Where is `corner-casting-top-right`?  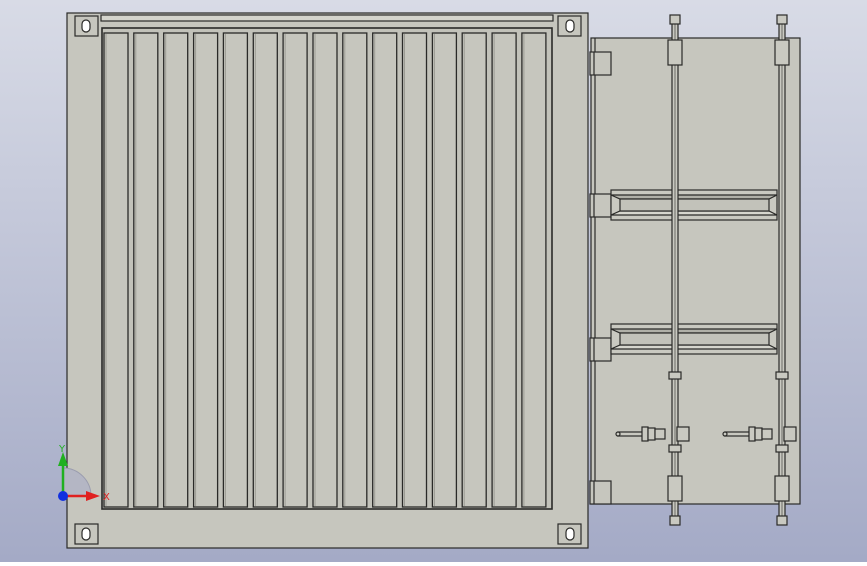
corner-casting-top-right is located at coordinates (569, 26).